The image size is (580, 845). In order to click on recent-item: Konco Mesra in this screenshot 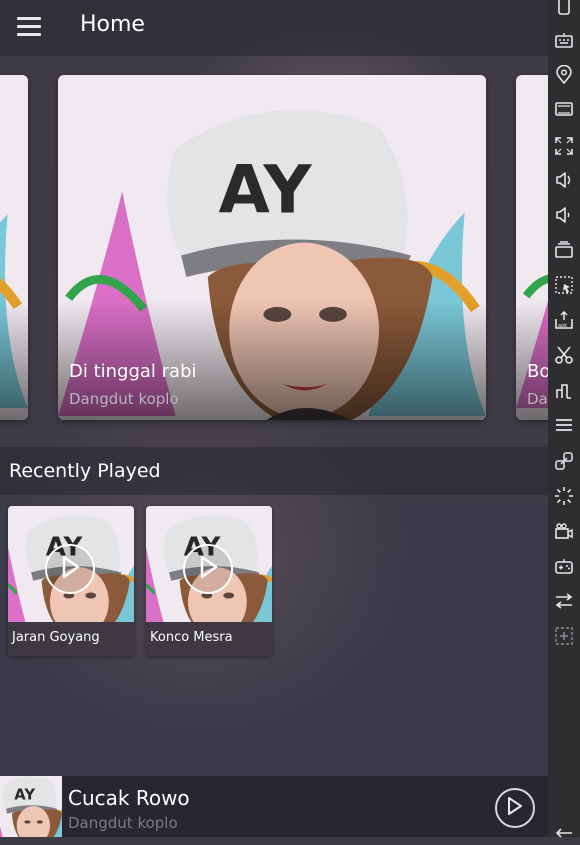, I will do `click(209, 581)`.